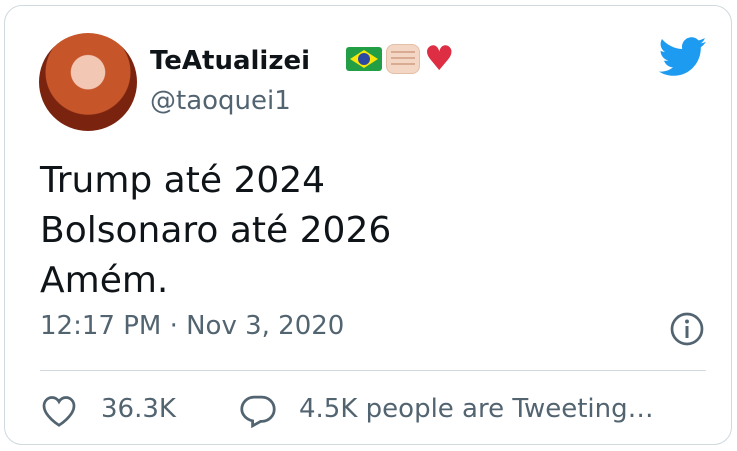 The width and height of the screenshot is (737, 451). I want to click on brazil-flag-icon, so click(364, 59).